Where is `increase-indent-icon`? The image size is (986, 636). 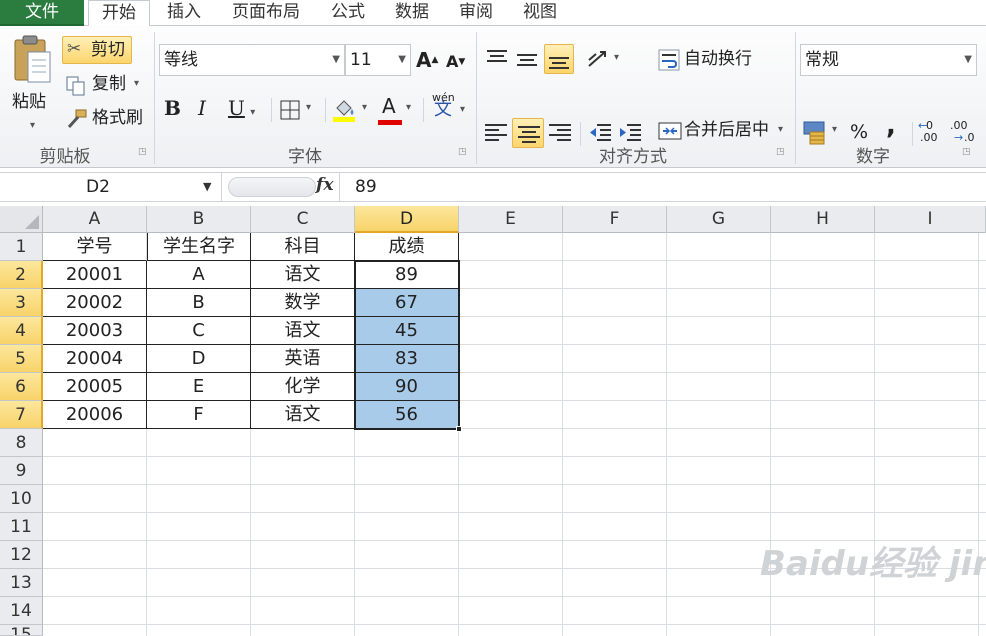
increase-indent-icon is located at coordinates (630, 132).